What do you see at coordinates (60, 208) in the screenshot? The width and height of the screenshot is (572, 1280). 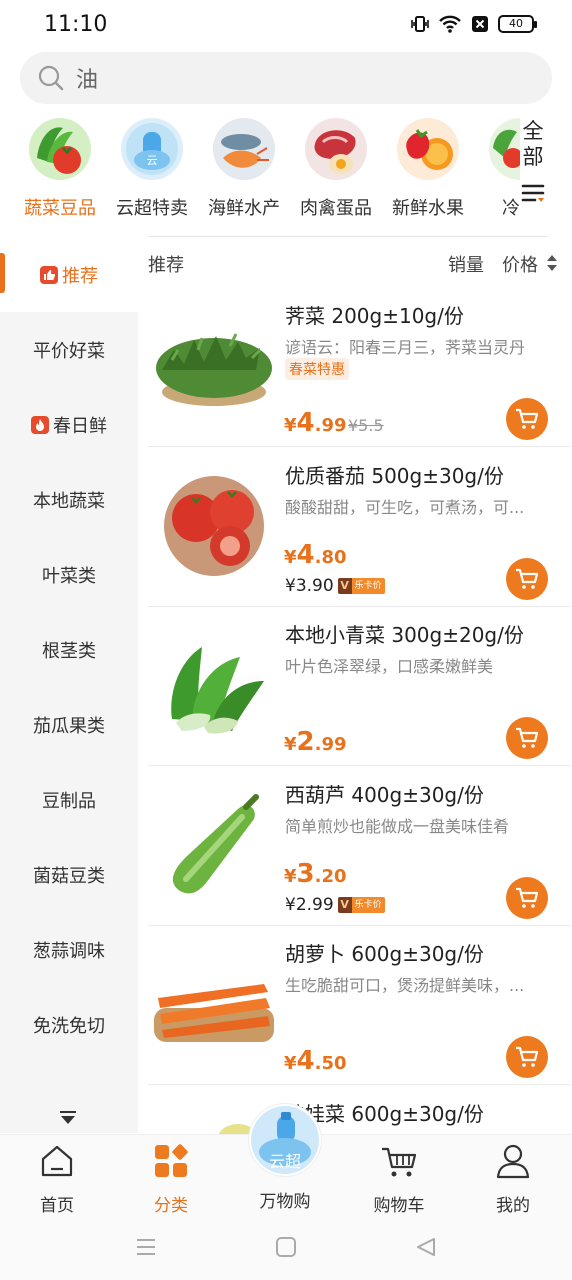 I see `category-label: 蔬菜豆品` at bounding box center [60, 208].